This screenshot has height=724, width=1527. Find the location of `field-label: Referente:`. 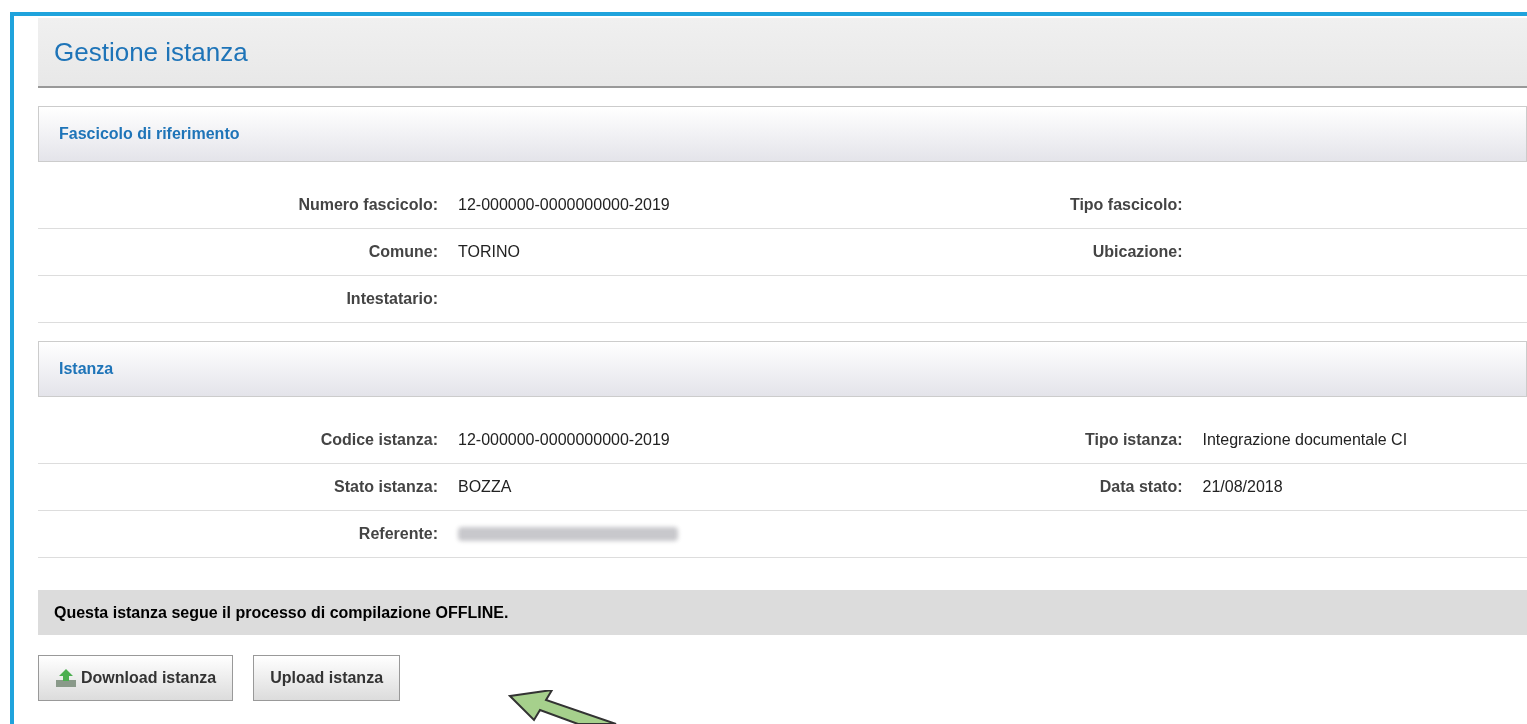

field-label: Referente: is located at coordinates (397, 534).